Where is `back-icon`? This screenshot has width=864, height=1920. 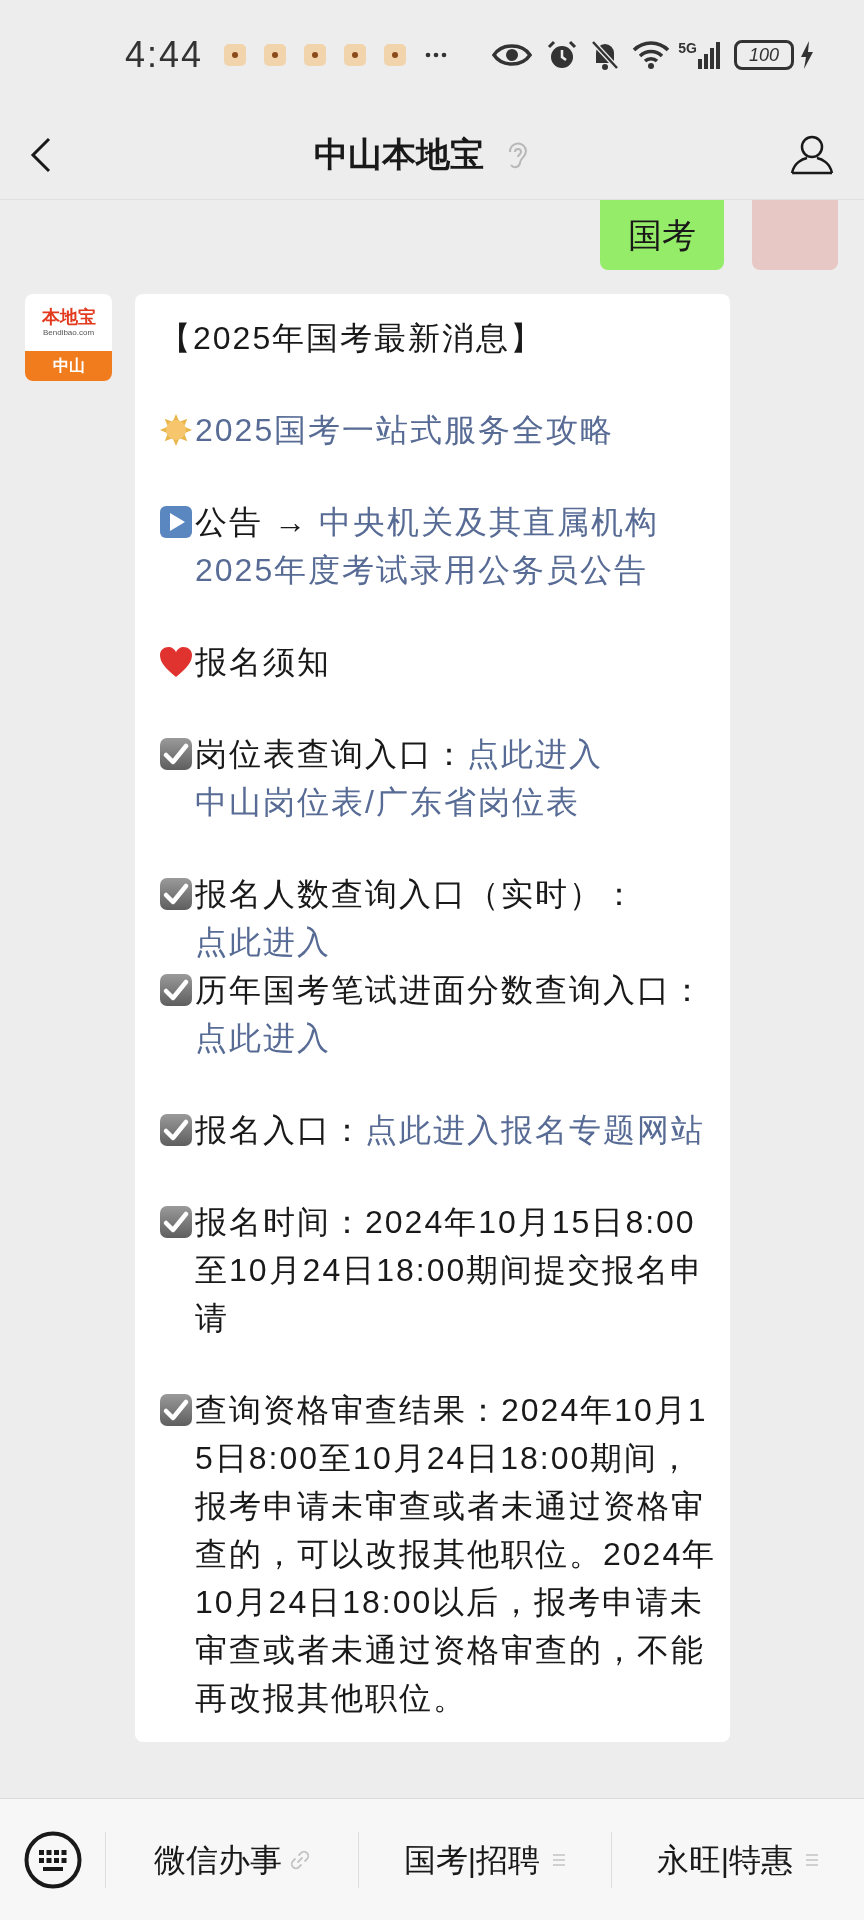 back-icon is located at coordinates (41, 154).